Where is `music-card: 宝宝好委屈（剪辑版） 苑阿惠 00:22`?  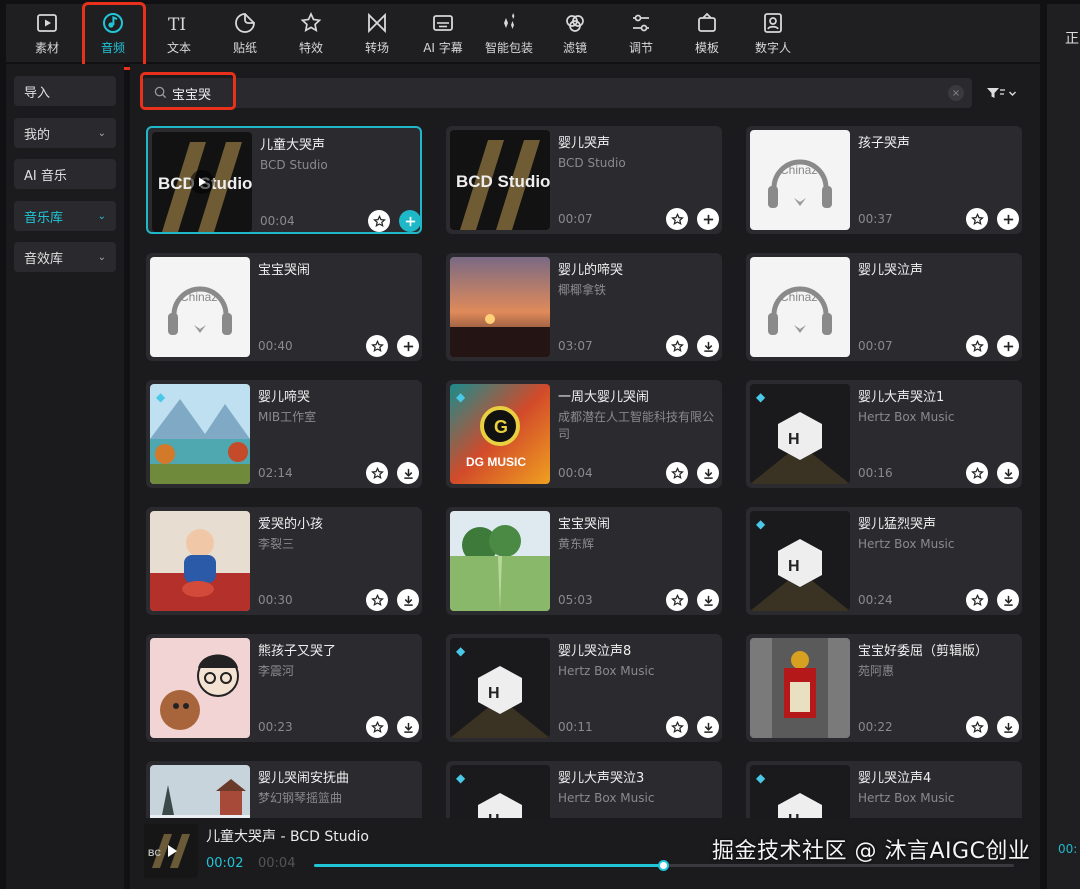
music-card: 宝宝好委屈（剪辑版） 苑阿惠 00:22 is located at coordinates (884, 688).